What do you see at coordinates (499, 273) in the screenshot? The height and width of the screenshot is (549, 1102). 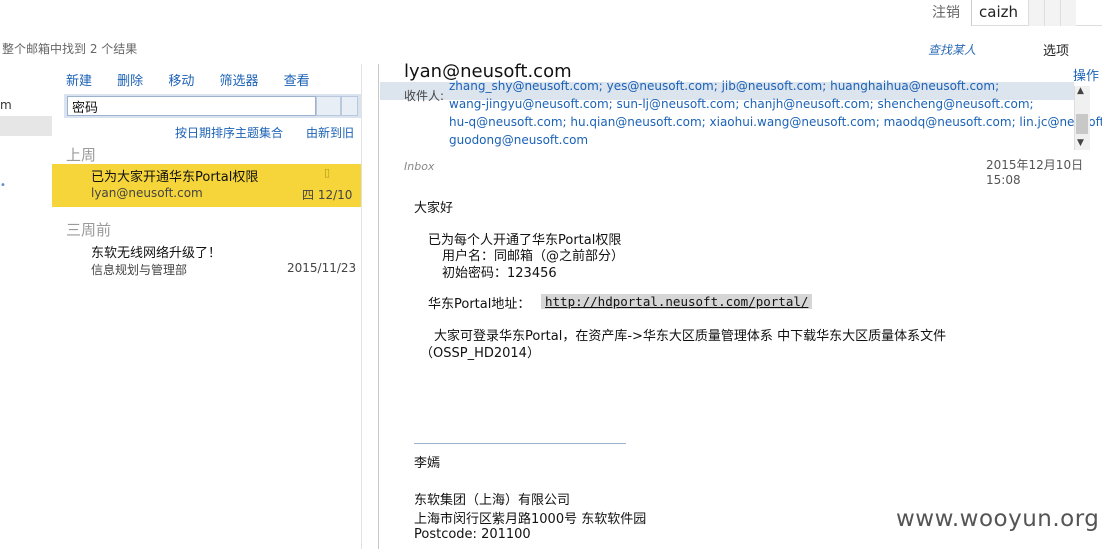 I see `body-line: 初始密码：123456` at bounding box center [499, 273].